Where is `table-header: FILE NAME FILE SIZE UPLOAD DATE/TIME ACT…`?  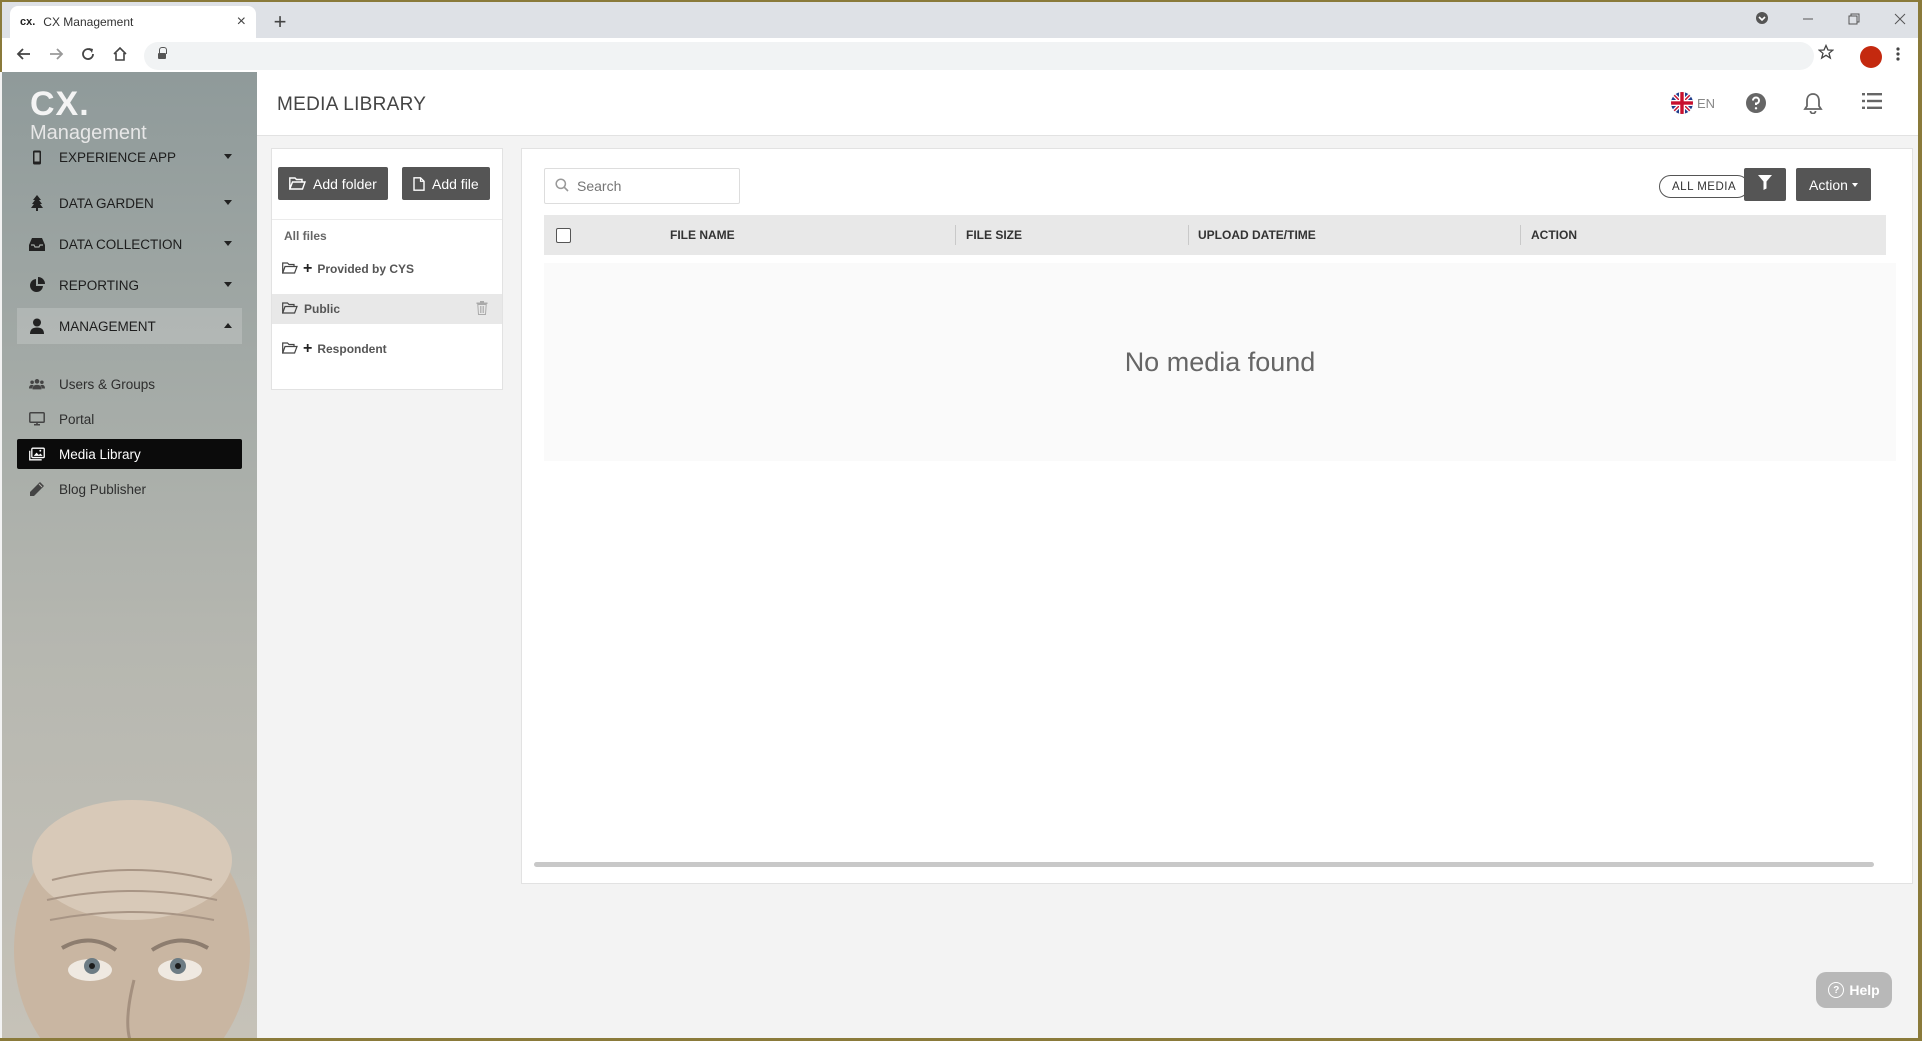
table-header: FILE NAME FILE SIZE UPLOAD DATE/TIME ACT… is located at coordinates (1215, 235).